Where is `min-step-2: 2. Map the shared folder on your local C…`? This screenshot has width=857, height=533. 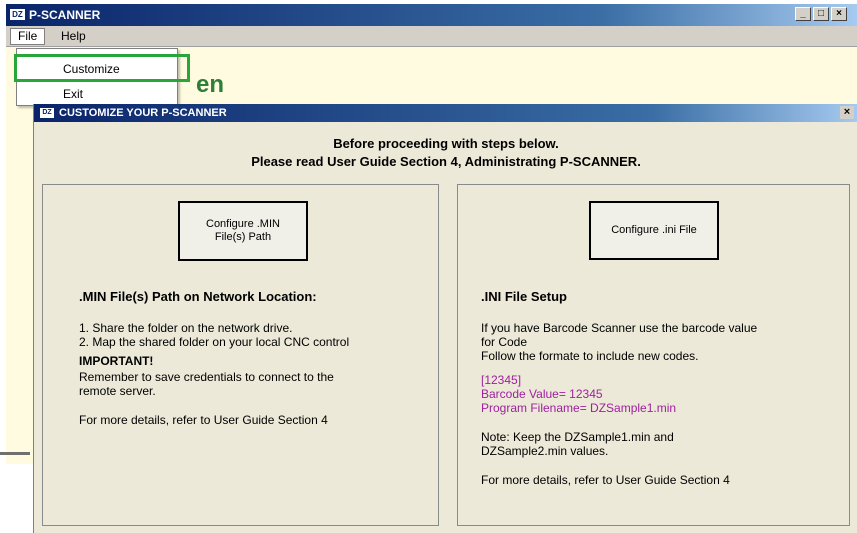 min-step-2: 2. Map the shared folder on your local C… is located at coordinates (214, 342).